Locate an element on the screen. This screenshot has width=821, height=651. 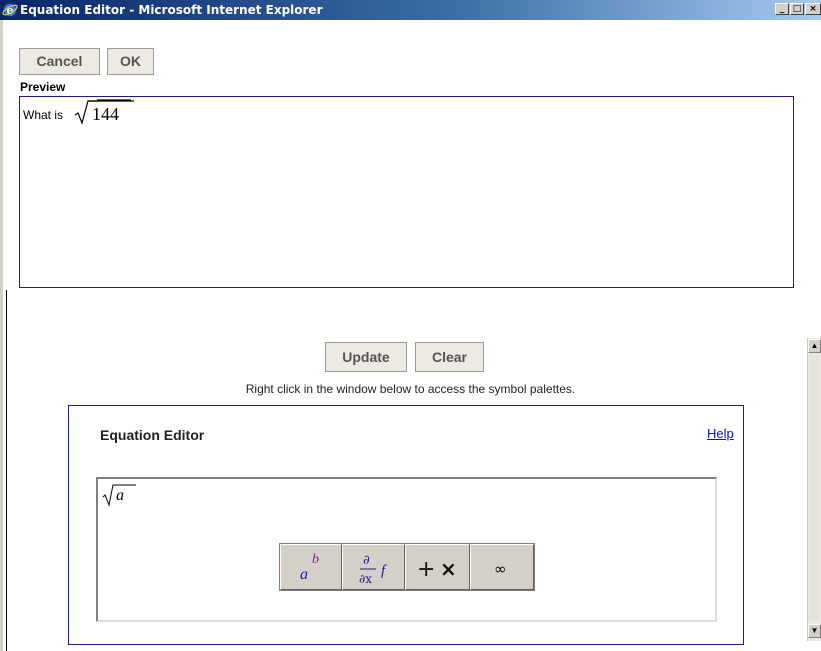
minimize-button: _ is located at coordinates (782, 9).